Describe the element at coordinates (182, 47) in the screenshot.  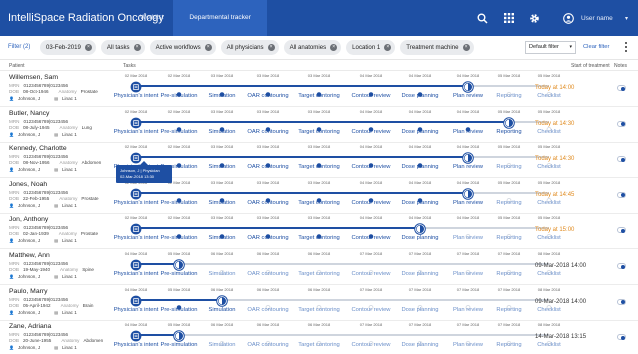
I see `filter-chip: Active workflows ×` at that location.